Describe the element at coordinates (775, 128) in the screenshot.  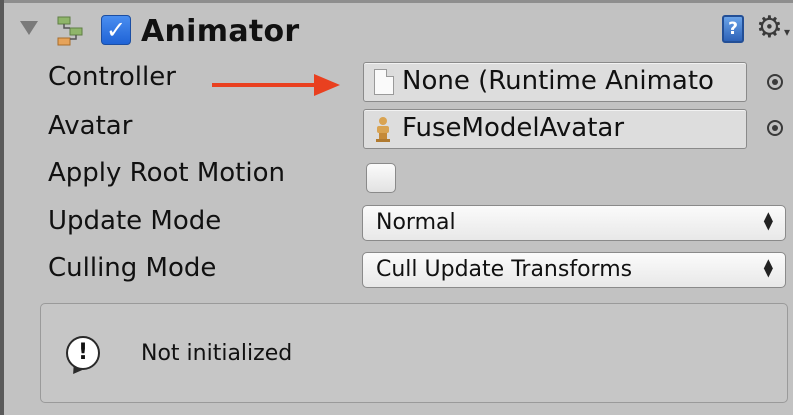
I see `avatar-object-picker-icon` at that location.